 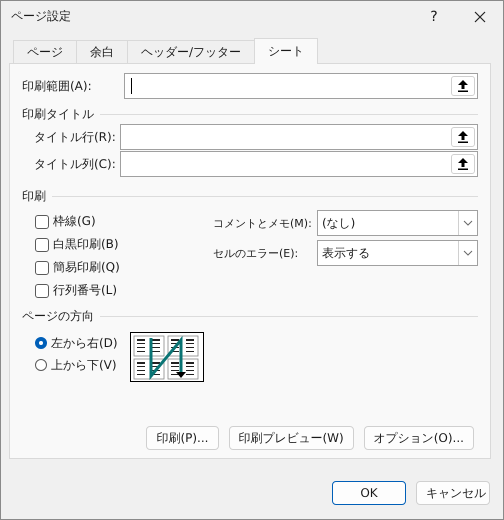 What do you see at coordinates (75, 164) in the screenshot?
I see `field-label: タイトル列(C):` at bounding box center [75, 164].